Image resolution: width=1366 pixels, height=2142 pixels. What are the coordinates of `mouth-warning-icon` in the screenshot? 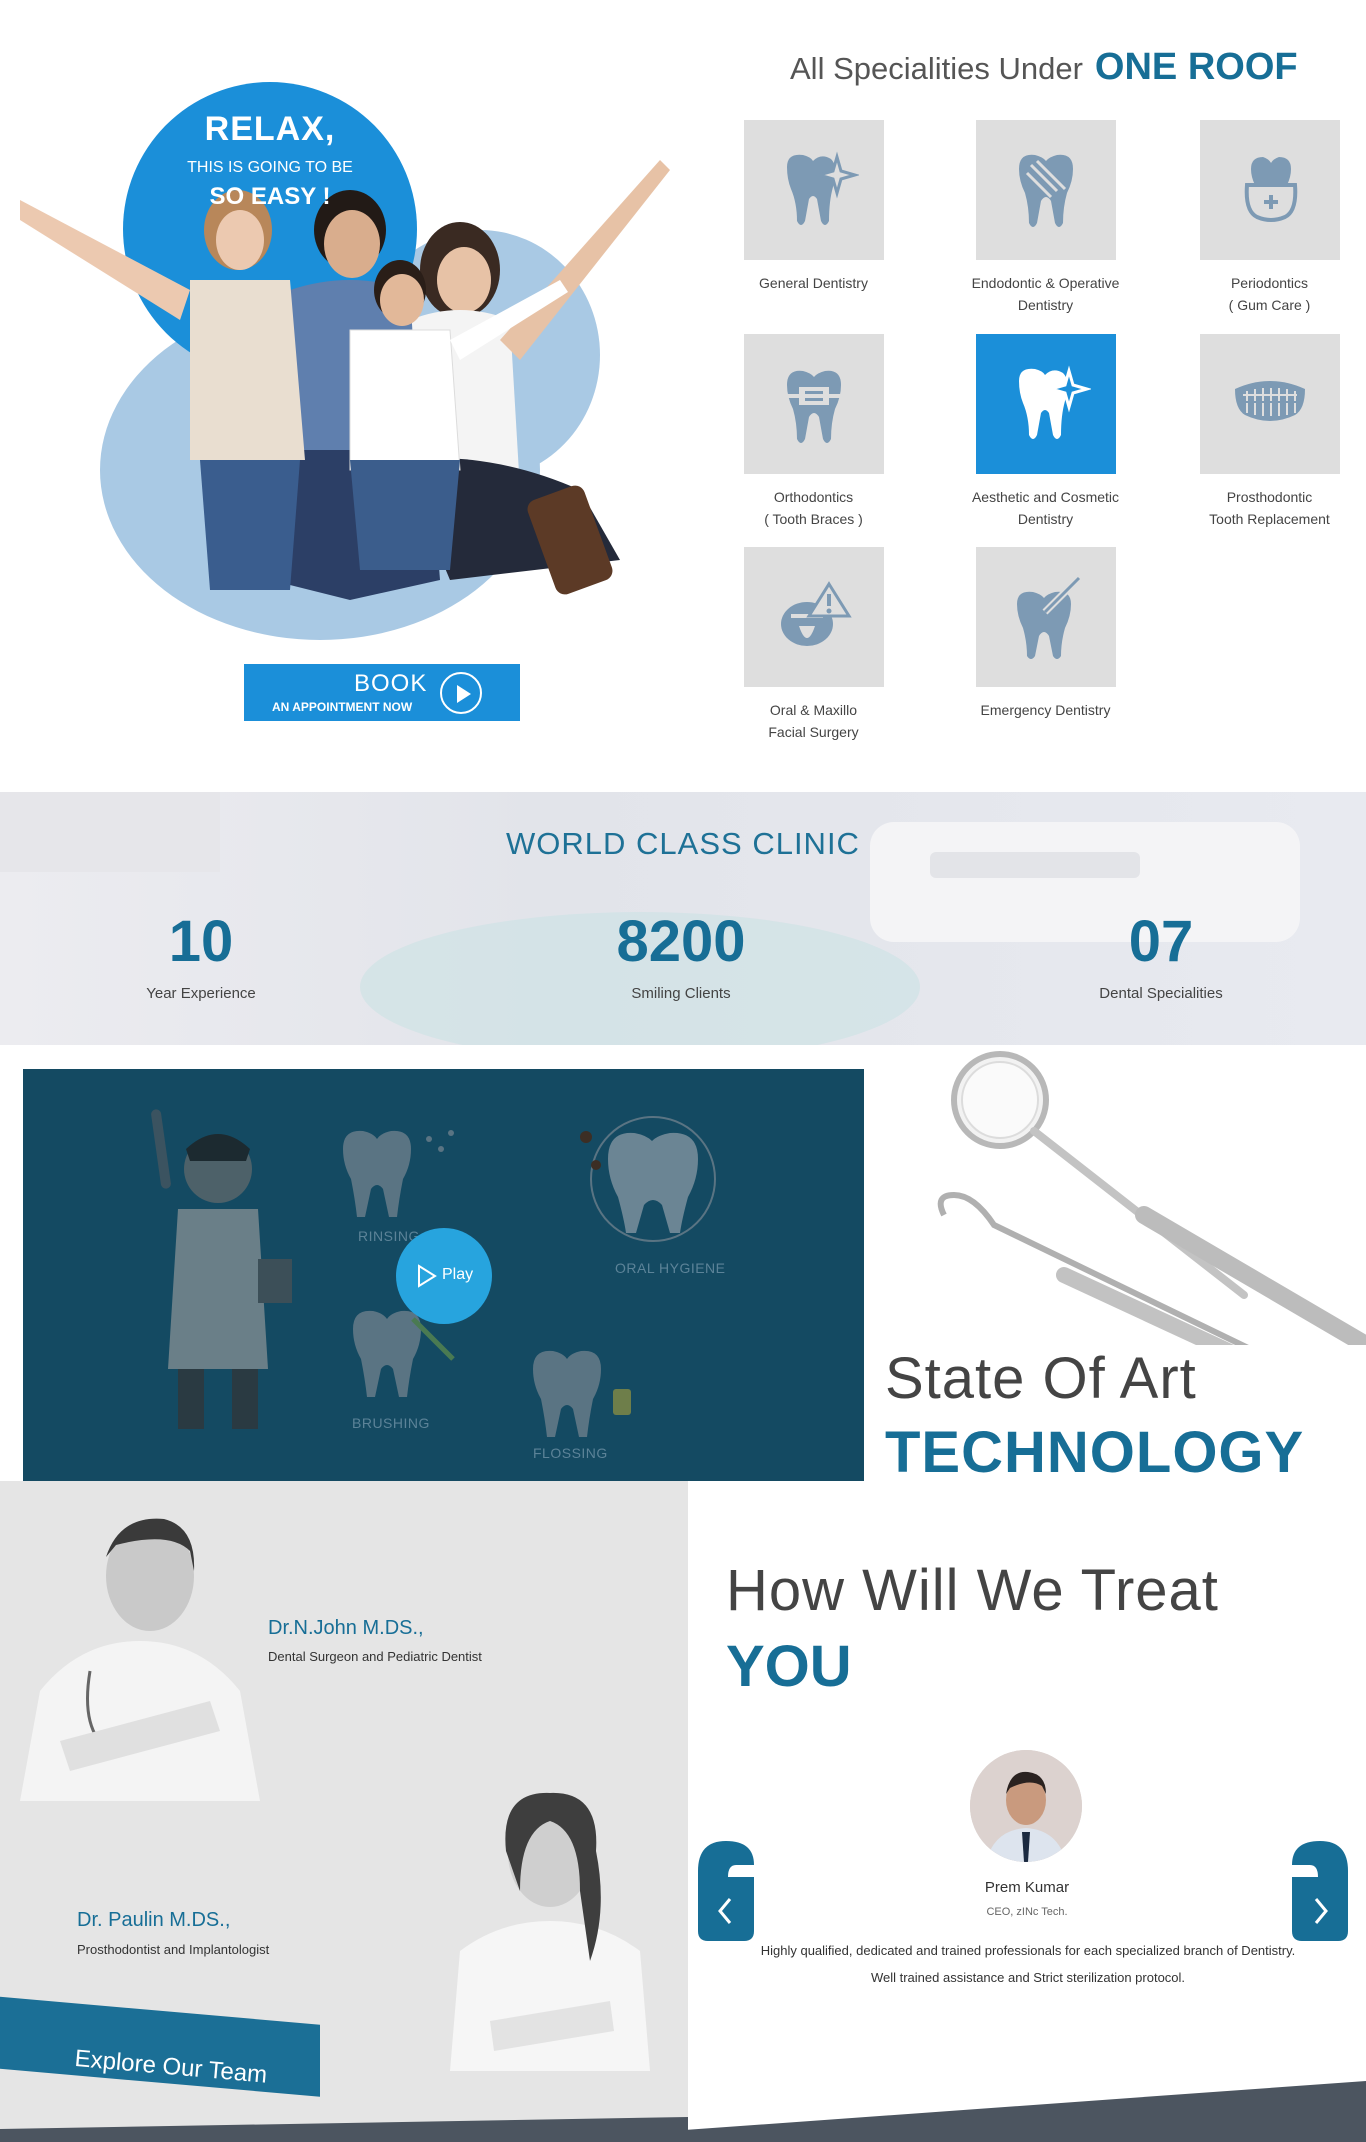 It's located at (816, 613).